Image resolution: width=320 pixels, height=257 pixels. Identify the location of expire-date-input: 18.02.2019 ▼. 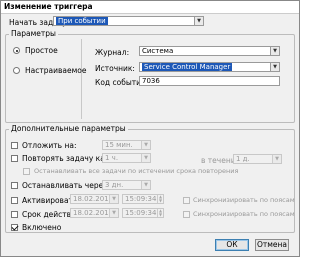
(94, 213).